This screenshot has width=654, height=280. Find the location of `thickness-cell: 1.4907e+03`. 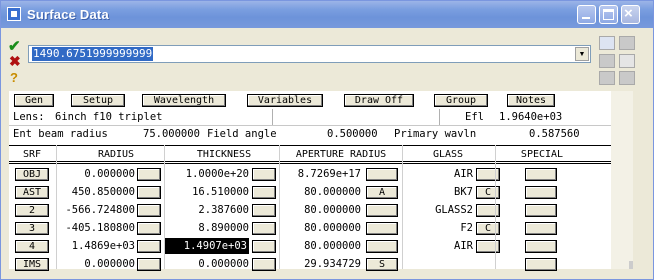

thickness-cell: 1.4907e+03 is located at coordinates (207, 246).